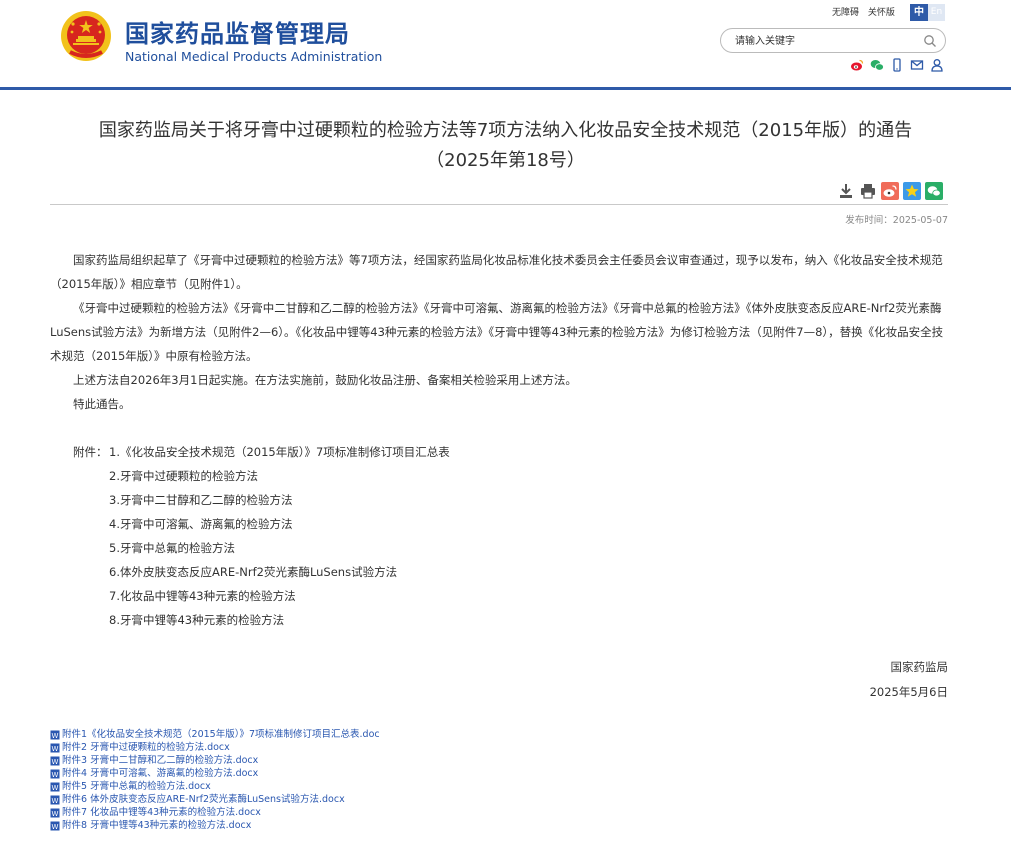 The width and height of the screenshot is (1011, 861). What do you see at coordinates (934, 191) in the screenshot?
I see `share-wechat-icon` at bounding box center [934, 191].